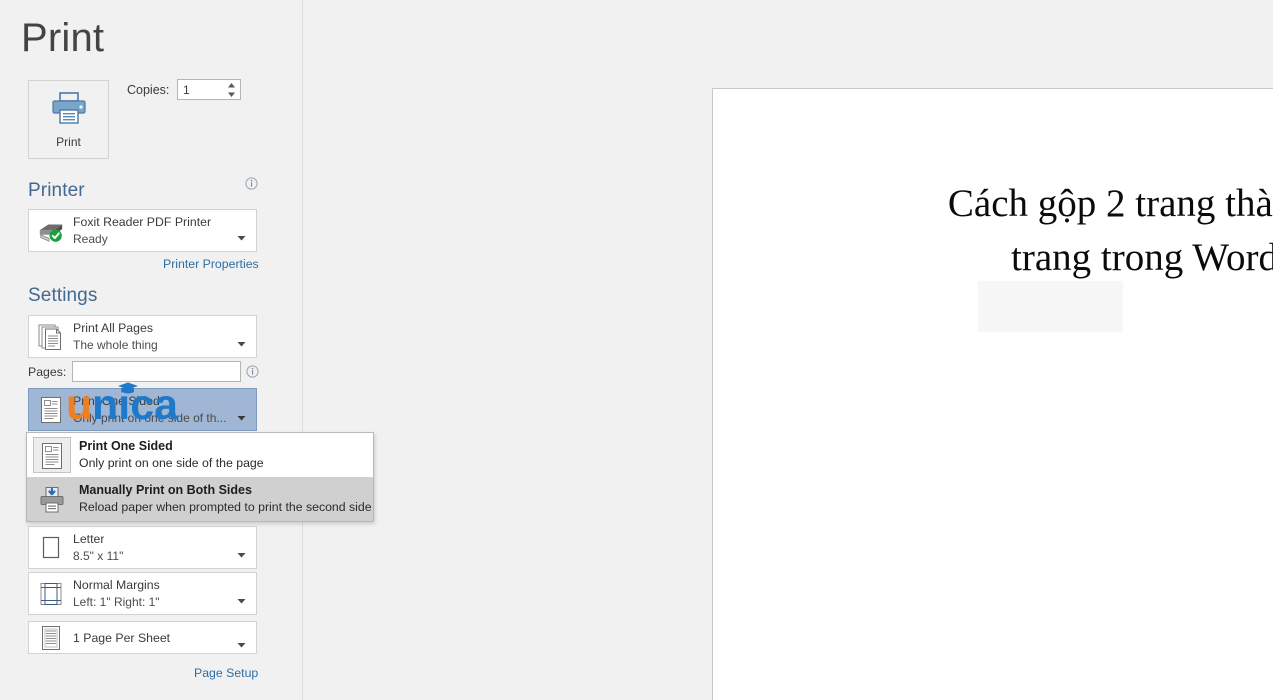 This screenshot has height=700, width=1273. I want to click on pages-label: Pages:, so click(47, 372).